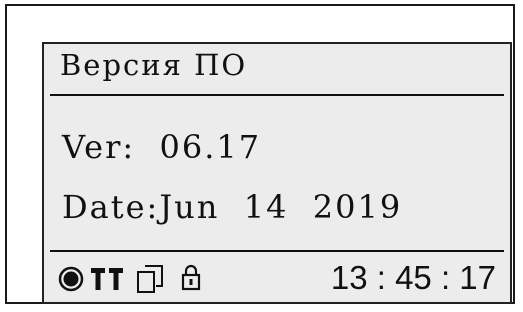  What do you see at coordinates (150, 279) in the screenshot?
I see `sim-card-icon` at bounding box center [150, 279].